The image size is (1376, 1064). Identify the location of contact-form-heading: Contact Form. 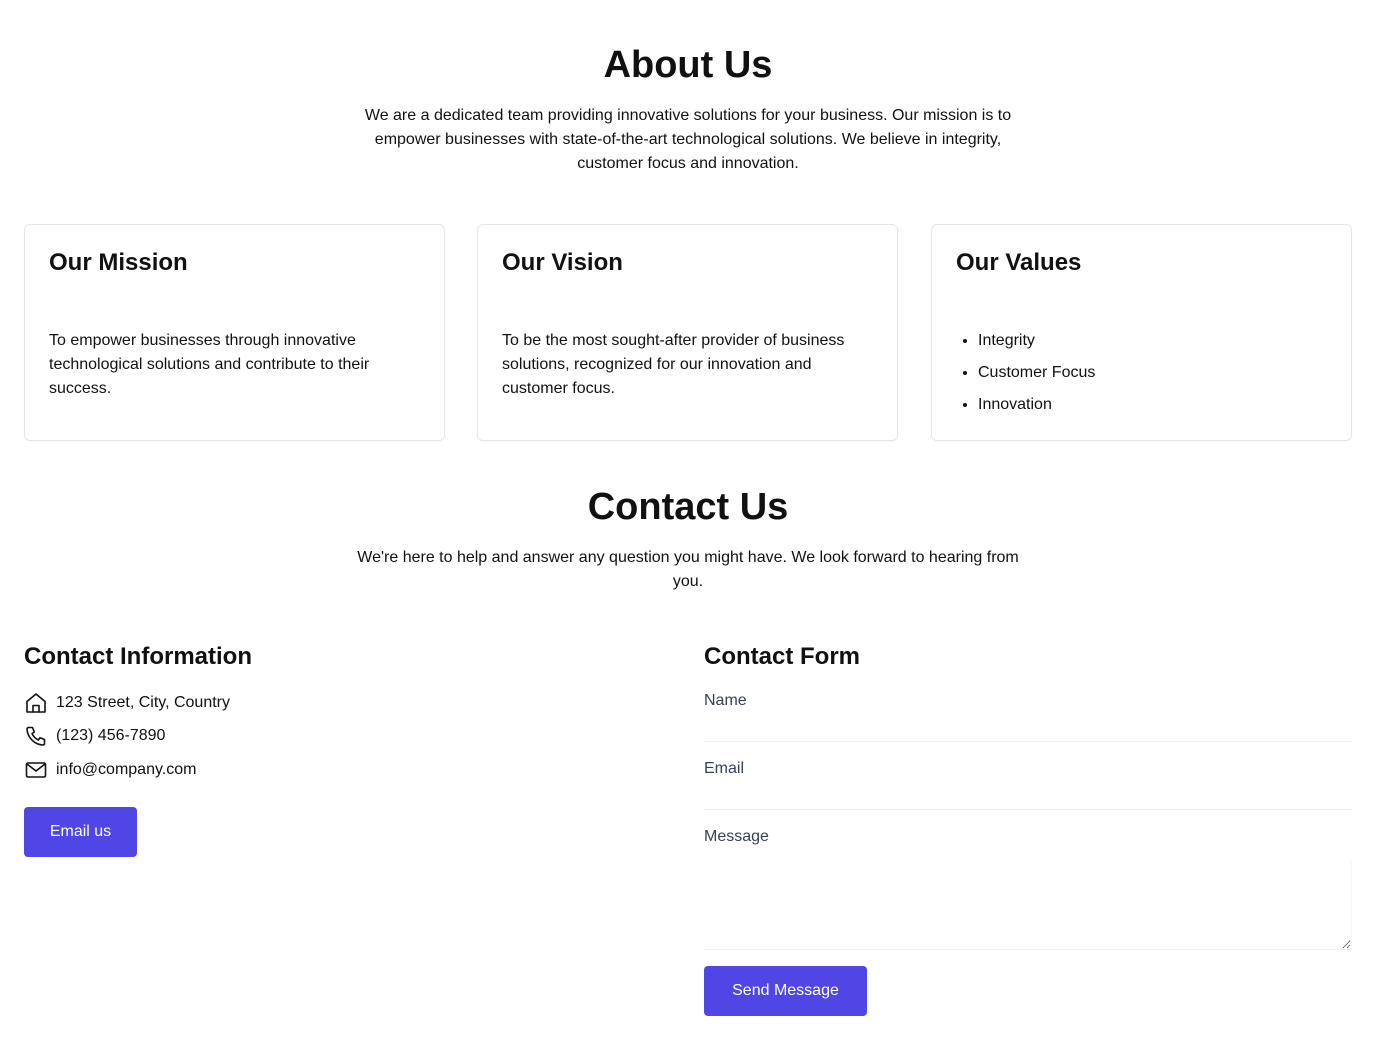
(782, 656).